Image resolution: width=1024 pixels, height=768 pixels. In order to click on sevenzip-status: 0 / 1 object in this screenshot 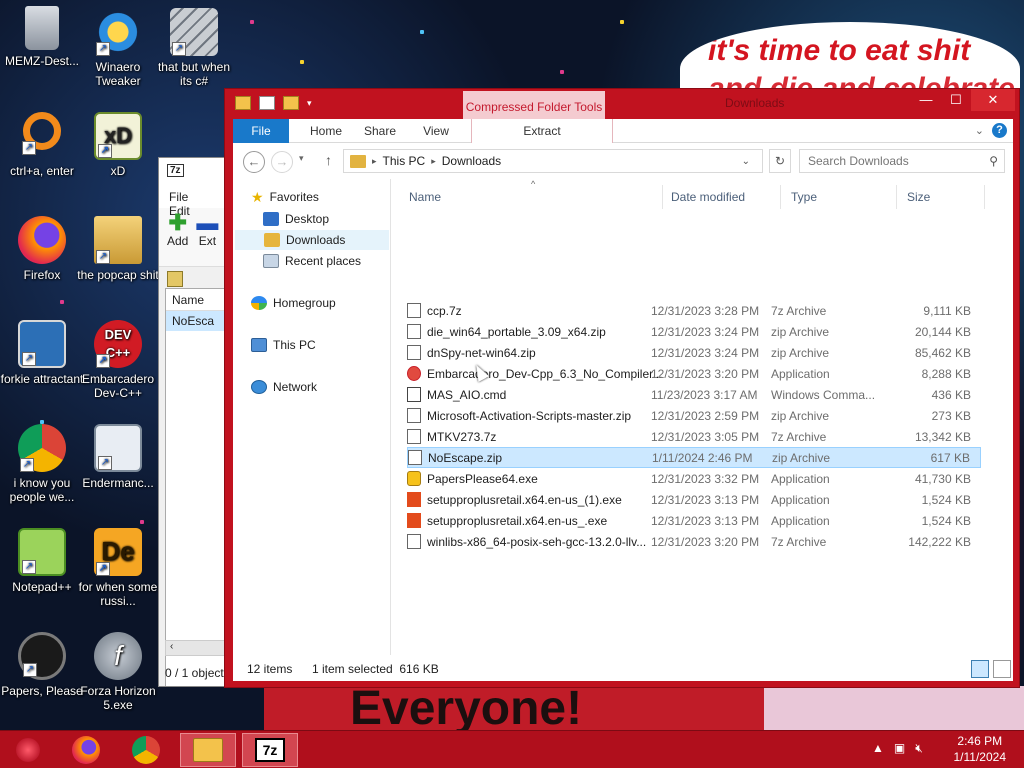, I will do `click(194, 673)`.